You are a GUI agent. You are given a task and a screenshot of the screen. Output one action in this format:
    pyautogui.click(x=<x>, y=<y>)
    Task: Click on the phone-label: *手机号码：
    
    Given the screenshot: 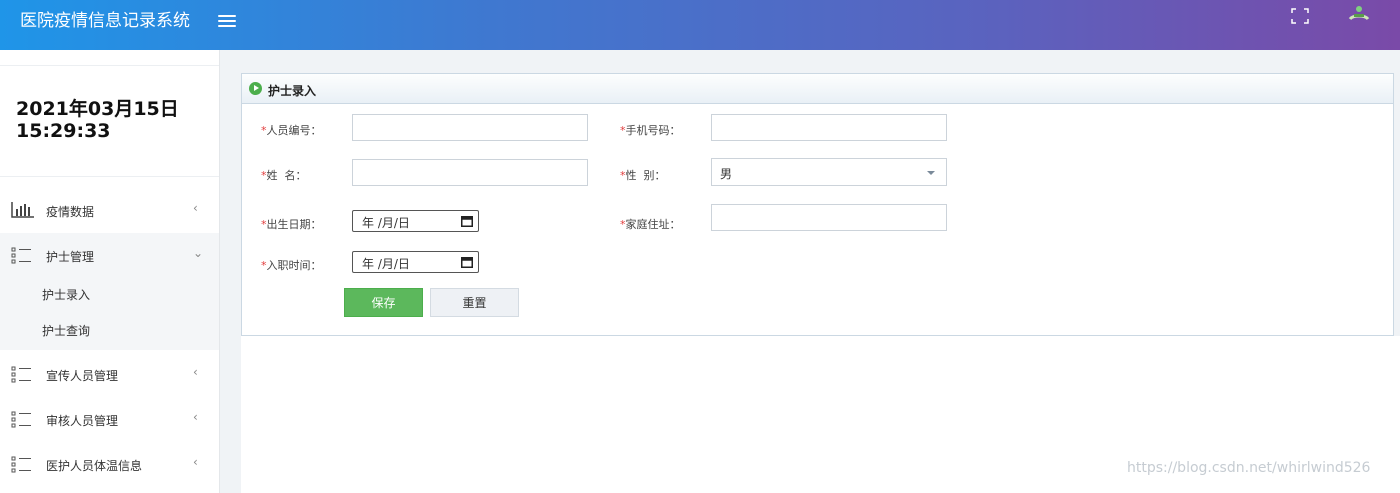 What is the action you would take?
    pyautogui.click(x=650, y=130)
    